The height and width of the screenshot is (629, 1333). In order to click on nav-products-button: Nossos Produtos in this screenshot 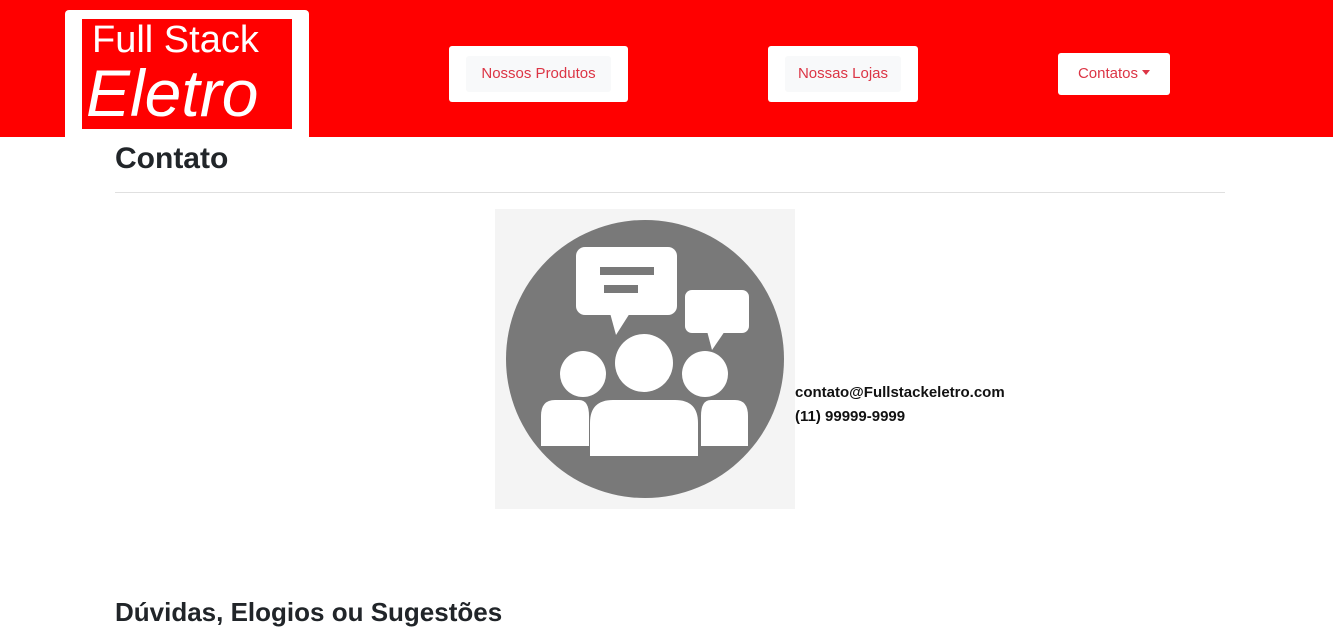, I will do `click(538, 74)`.